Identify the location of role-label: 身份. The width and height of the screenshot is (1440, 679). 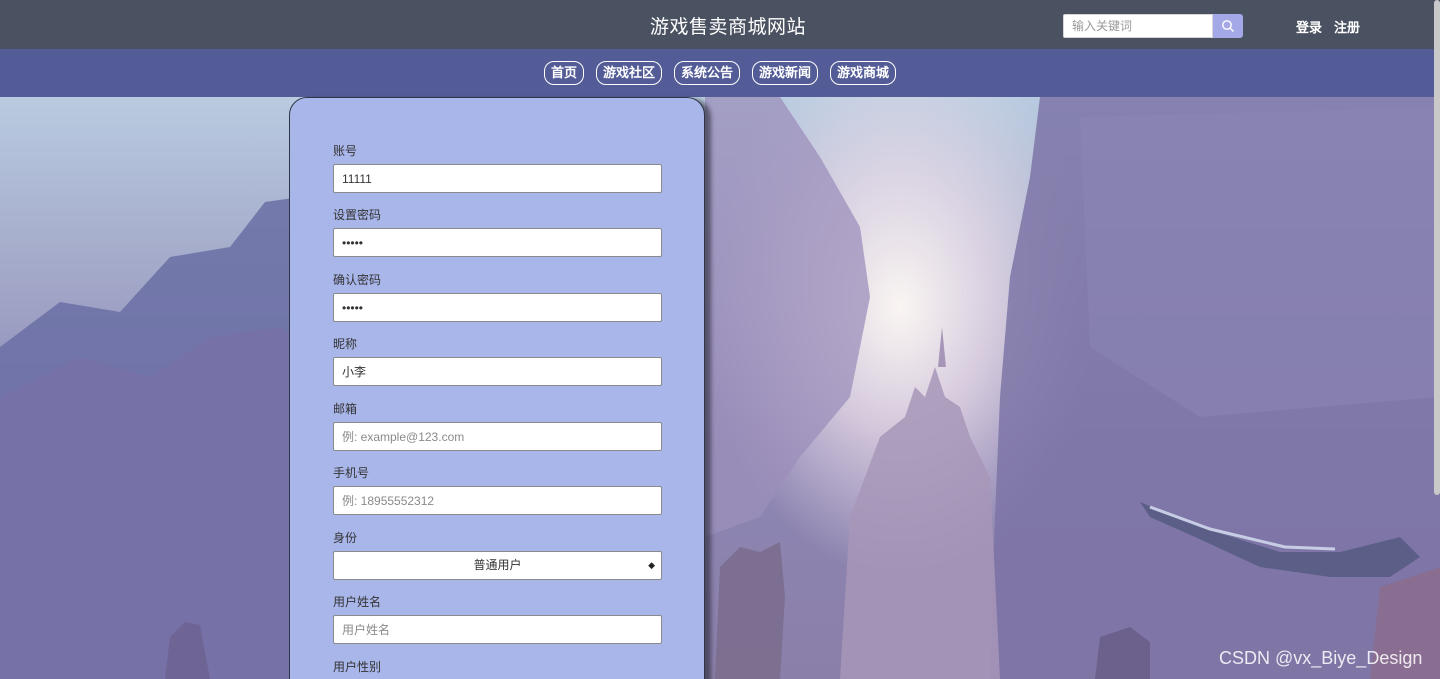
(345, 538).